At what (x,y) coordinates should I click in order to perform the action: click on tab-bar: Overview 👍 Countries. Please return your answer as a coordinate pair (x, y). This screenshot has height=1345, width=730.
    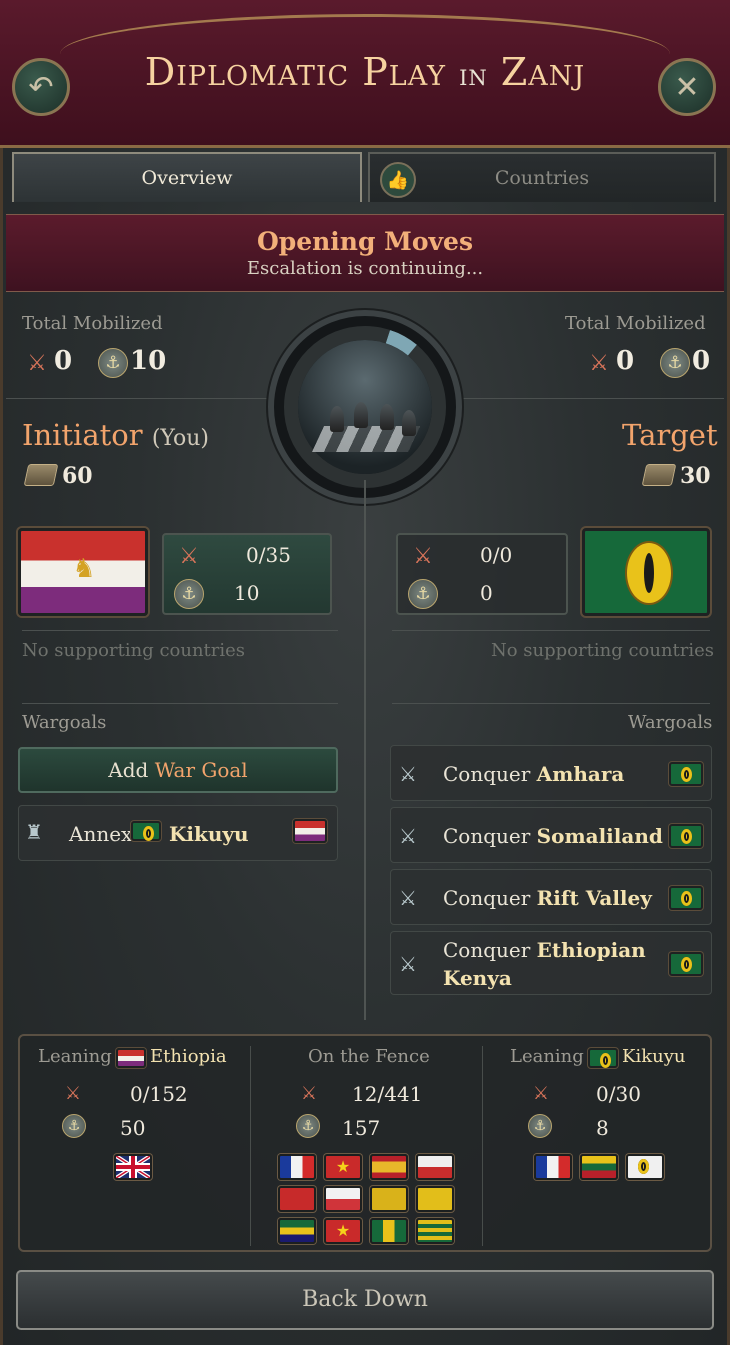
    Looking at the image, I should click on (365, 178).